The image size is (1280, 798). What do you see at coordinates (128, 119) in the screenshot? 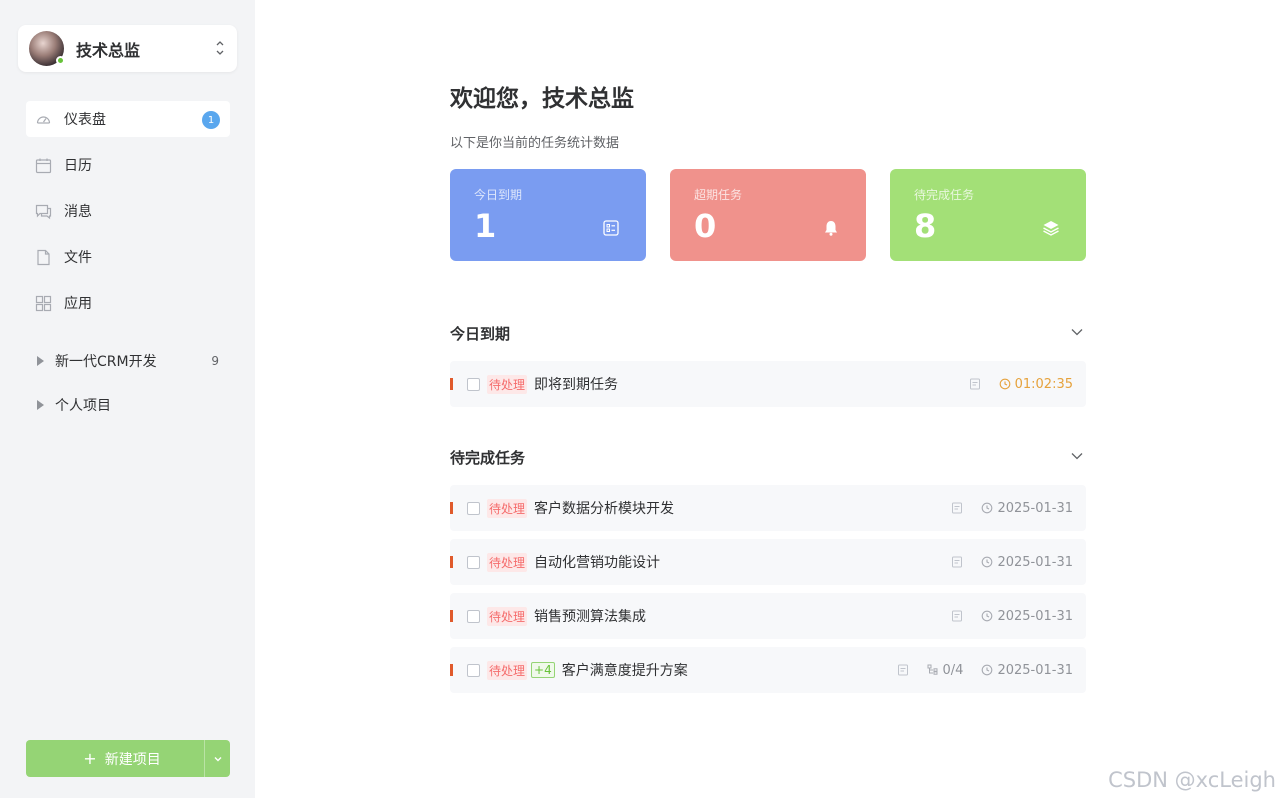
I see `menu-item-dashboard: 仪表盘 1` at bounding box center [128, 119].